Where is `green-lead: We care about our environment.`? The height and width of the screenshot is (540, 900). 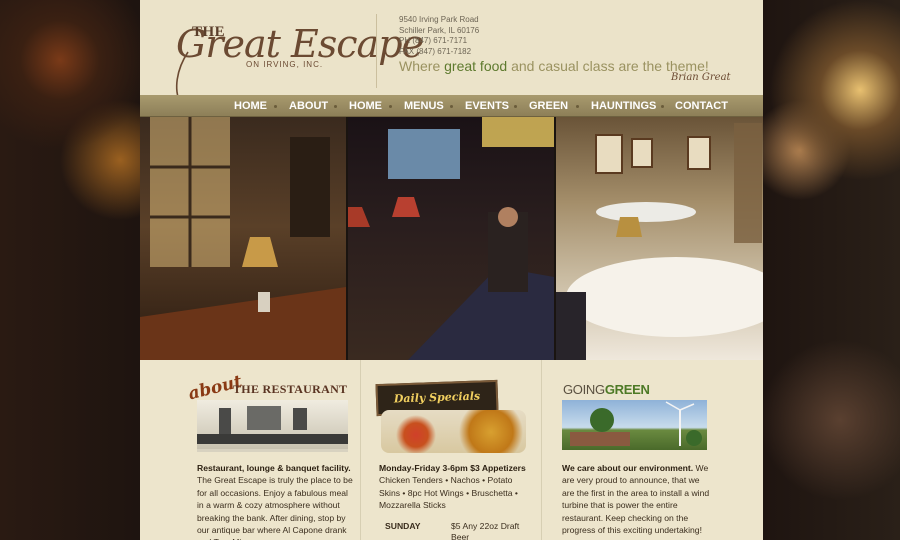
green-lead: We care about our environment. is located at coordinates (628, 468).